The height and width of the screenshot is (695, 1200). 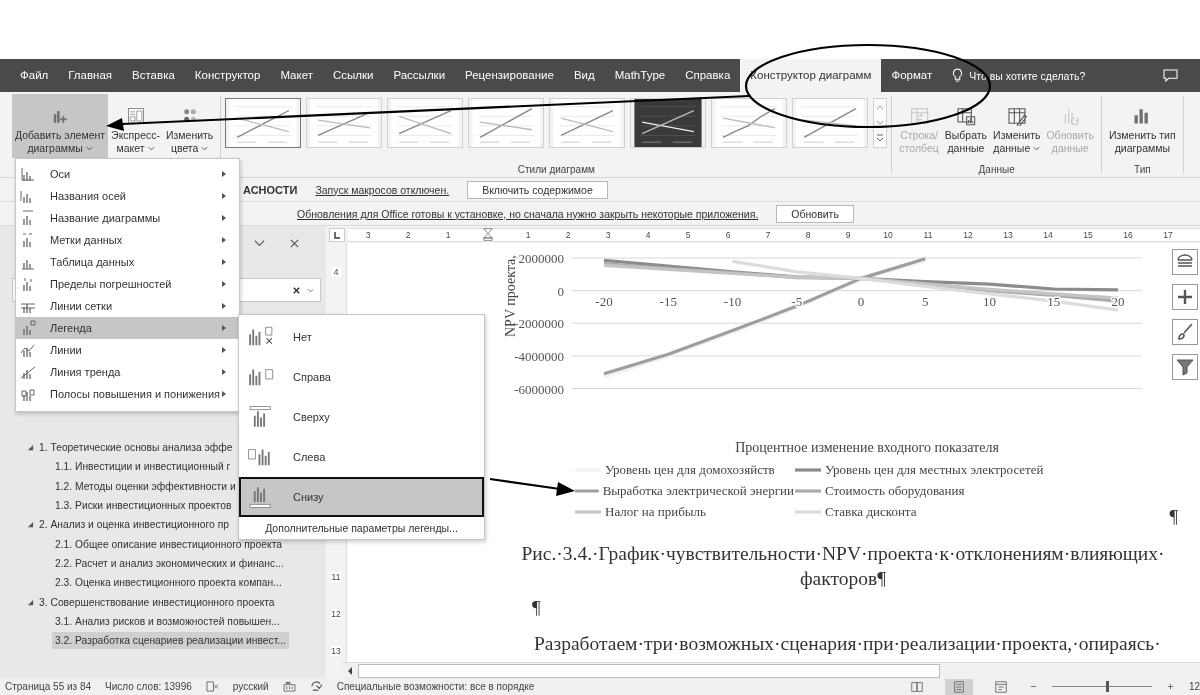 What do you see at coordinates (127, 328) in the screenshot?
I see `menu-item: Легенда` at bounding box center [127, 328].